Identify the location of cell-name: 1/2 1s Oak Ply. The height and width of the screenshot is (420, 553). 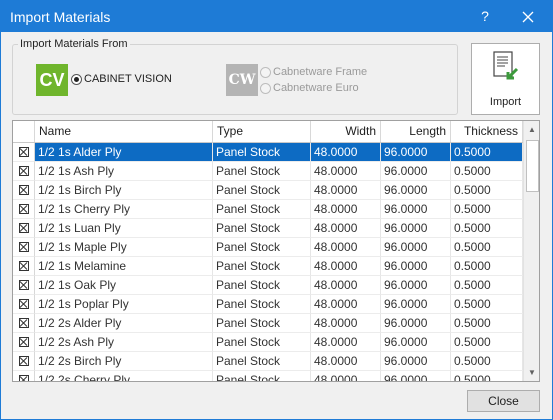
(124, 285).